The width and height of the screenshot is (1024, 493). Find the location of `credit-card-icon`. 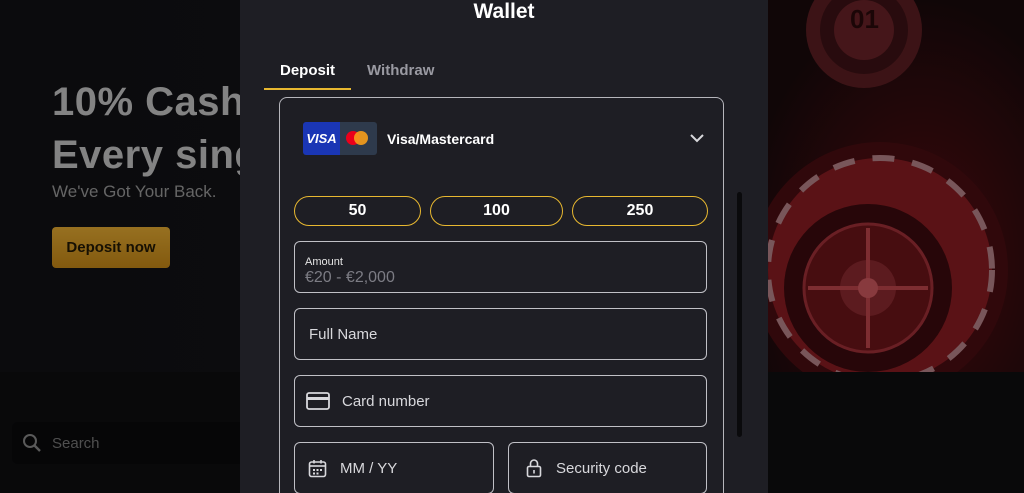

credit-card-icon is located at coordinates (318, 401).